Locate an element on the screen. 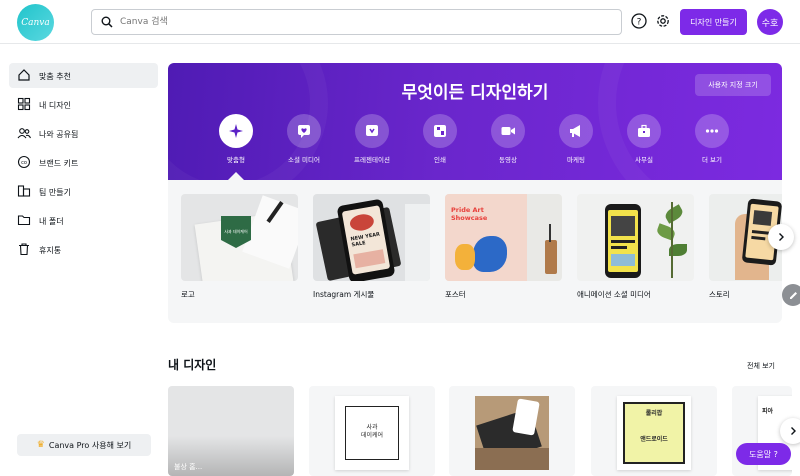  template-card-logo: 사과 데이케어 로고 is located at coordinates (239, 247).